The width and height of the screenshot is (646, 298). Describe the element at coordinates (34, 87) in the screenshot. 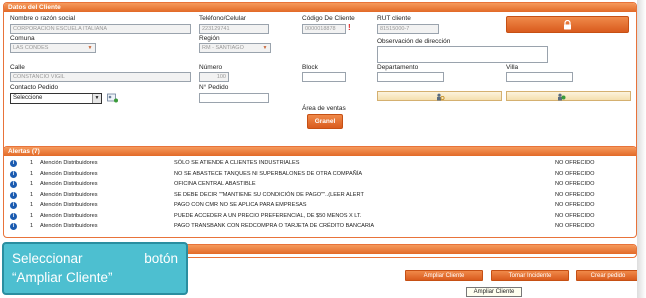

I see `contacto-label: Contacto Pedido` at that location.